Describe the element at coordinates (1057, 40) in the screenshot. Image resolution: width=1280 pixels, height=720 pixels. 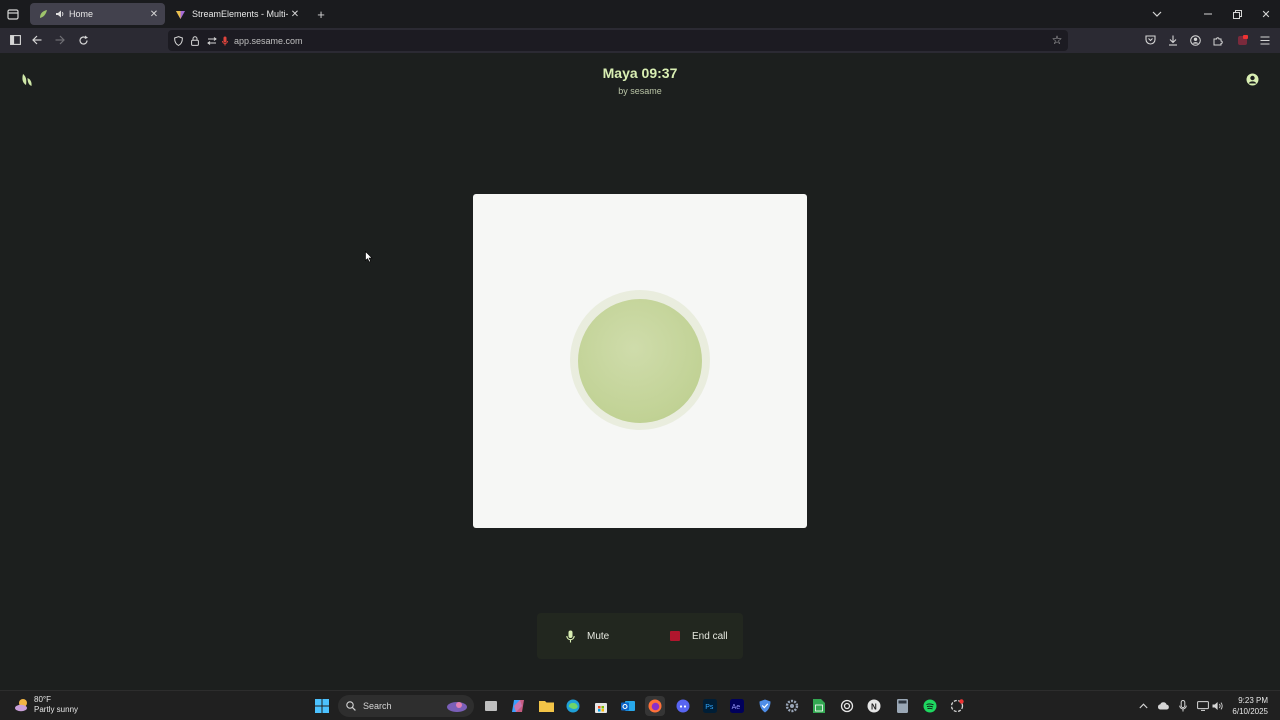
I see `bookmark-star-icon: ☆` at that location.